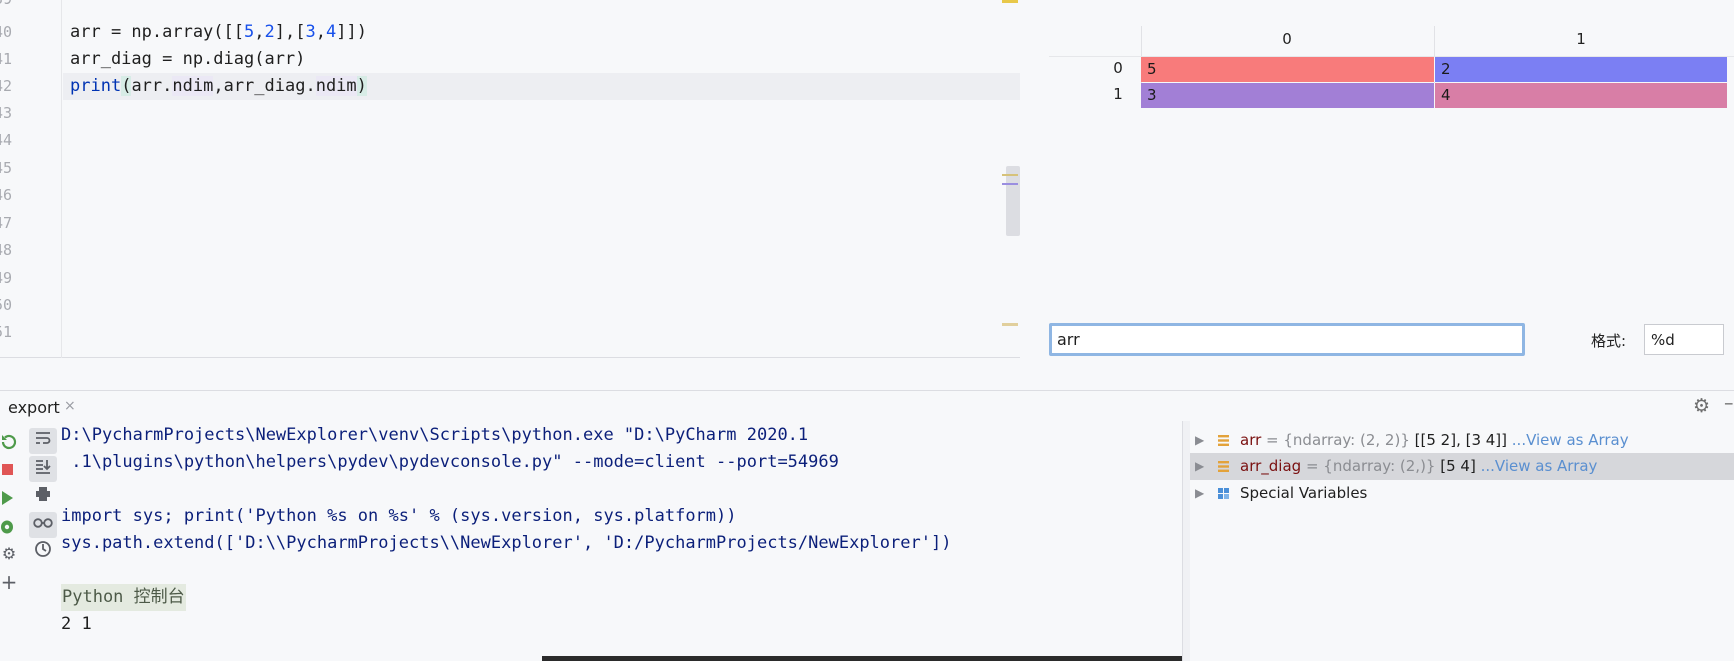 The width and height of the screenshot is (1734, 661). I want to click on line-number: 45, so click(6, 168).